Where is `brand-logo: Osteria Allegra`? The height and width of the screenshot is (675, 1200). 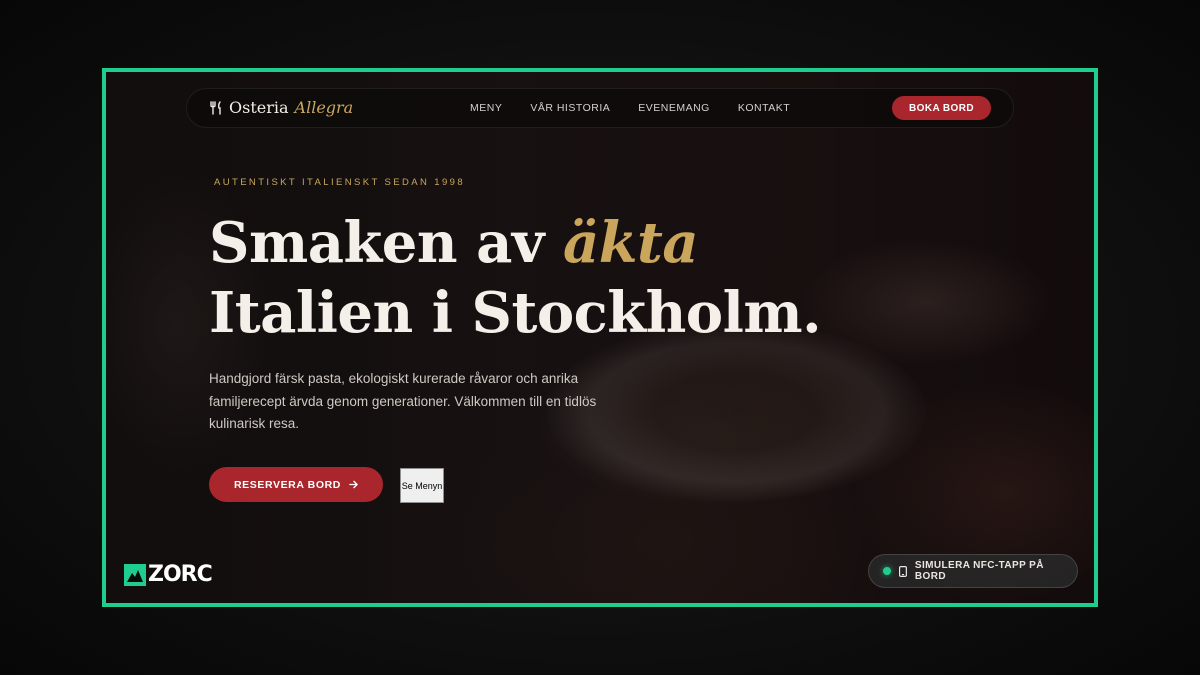
brand-logo: Osteria Allegra is located at coordinates (281, 107).